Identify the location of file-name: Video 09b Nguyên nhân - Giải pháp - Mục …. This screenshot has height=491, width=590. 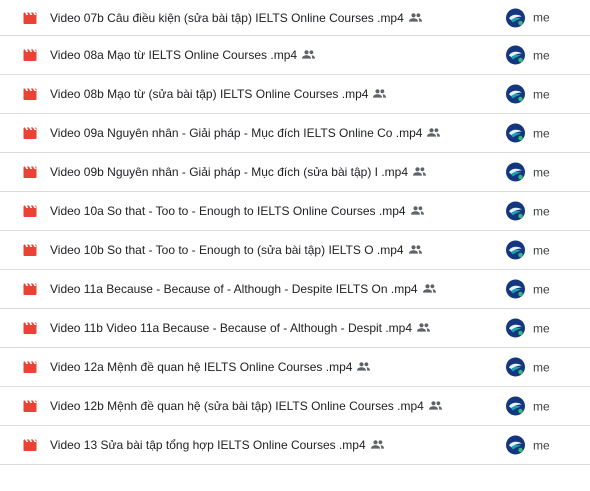
(229, 172).